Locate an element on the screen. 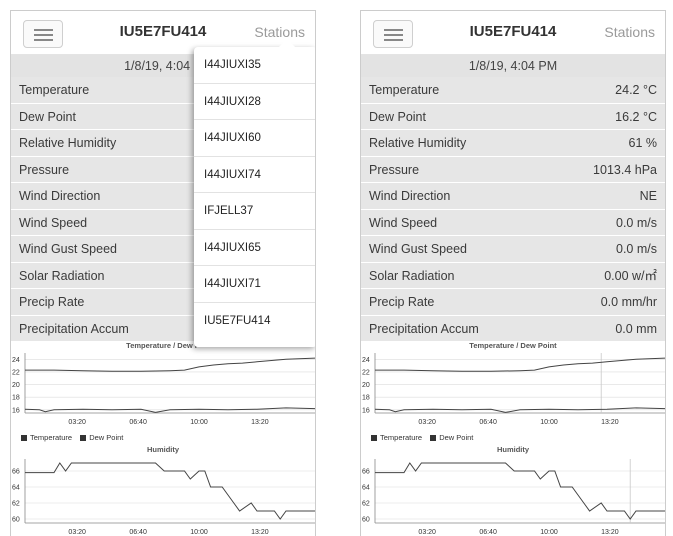 This screenshot has height=536, width=673. station-option: IFJELL37 is located at coordinates (254, 211).